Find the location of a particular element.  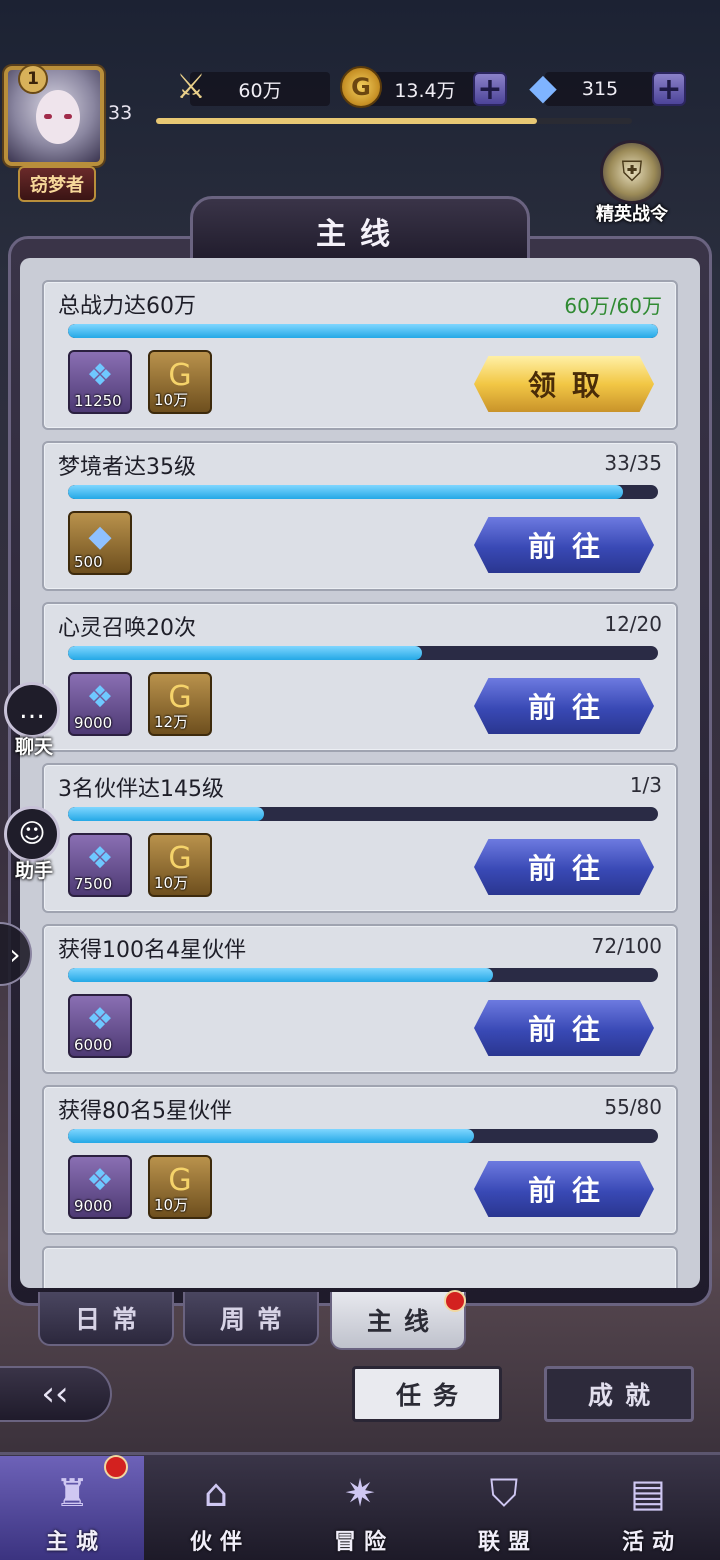

nav-item-3: ⛉ 联盟 is located at coordinates (504, 1508).